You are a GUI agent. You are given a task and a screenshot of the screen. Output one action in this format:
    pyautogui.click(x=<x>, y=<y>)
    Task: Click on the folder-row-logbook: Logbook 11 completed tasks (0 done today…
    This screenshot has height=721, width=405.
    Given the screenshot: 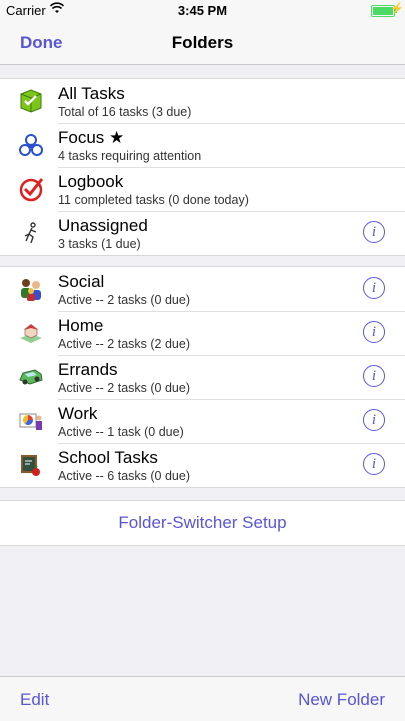 What is the action you would take?
    pyautogui.click(x=202, y=189)
    